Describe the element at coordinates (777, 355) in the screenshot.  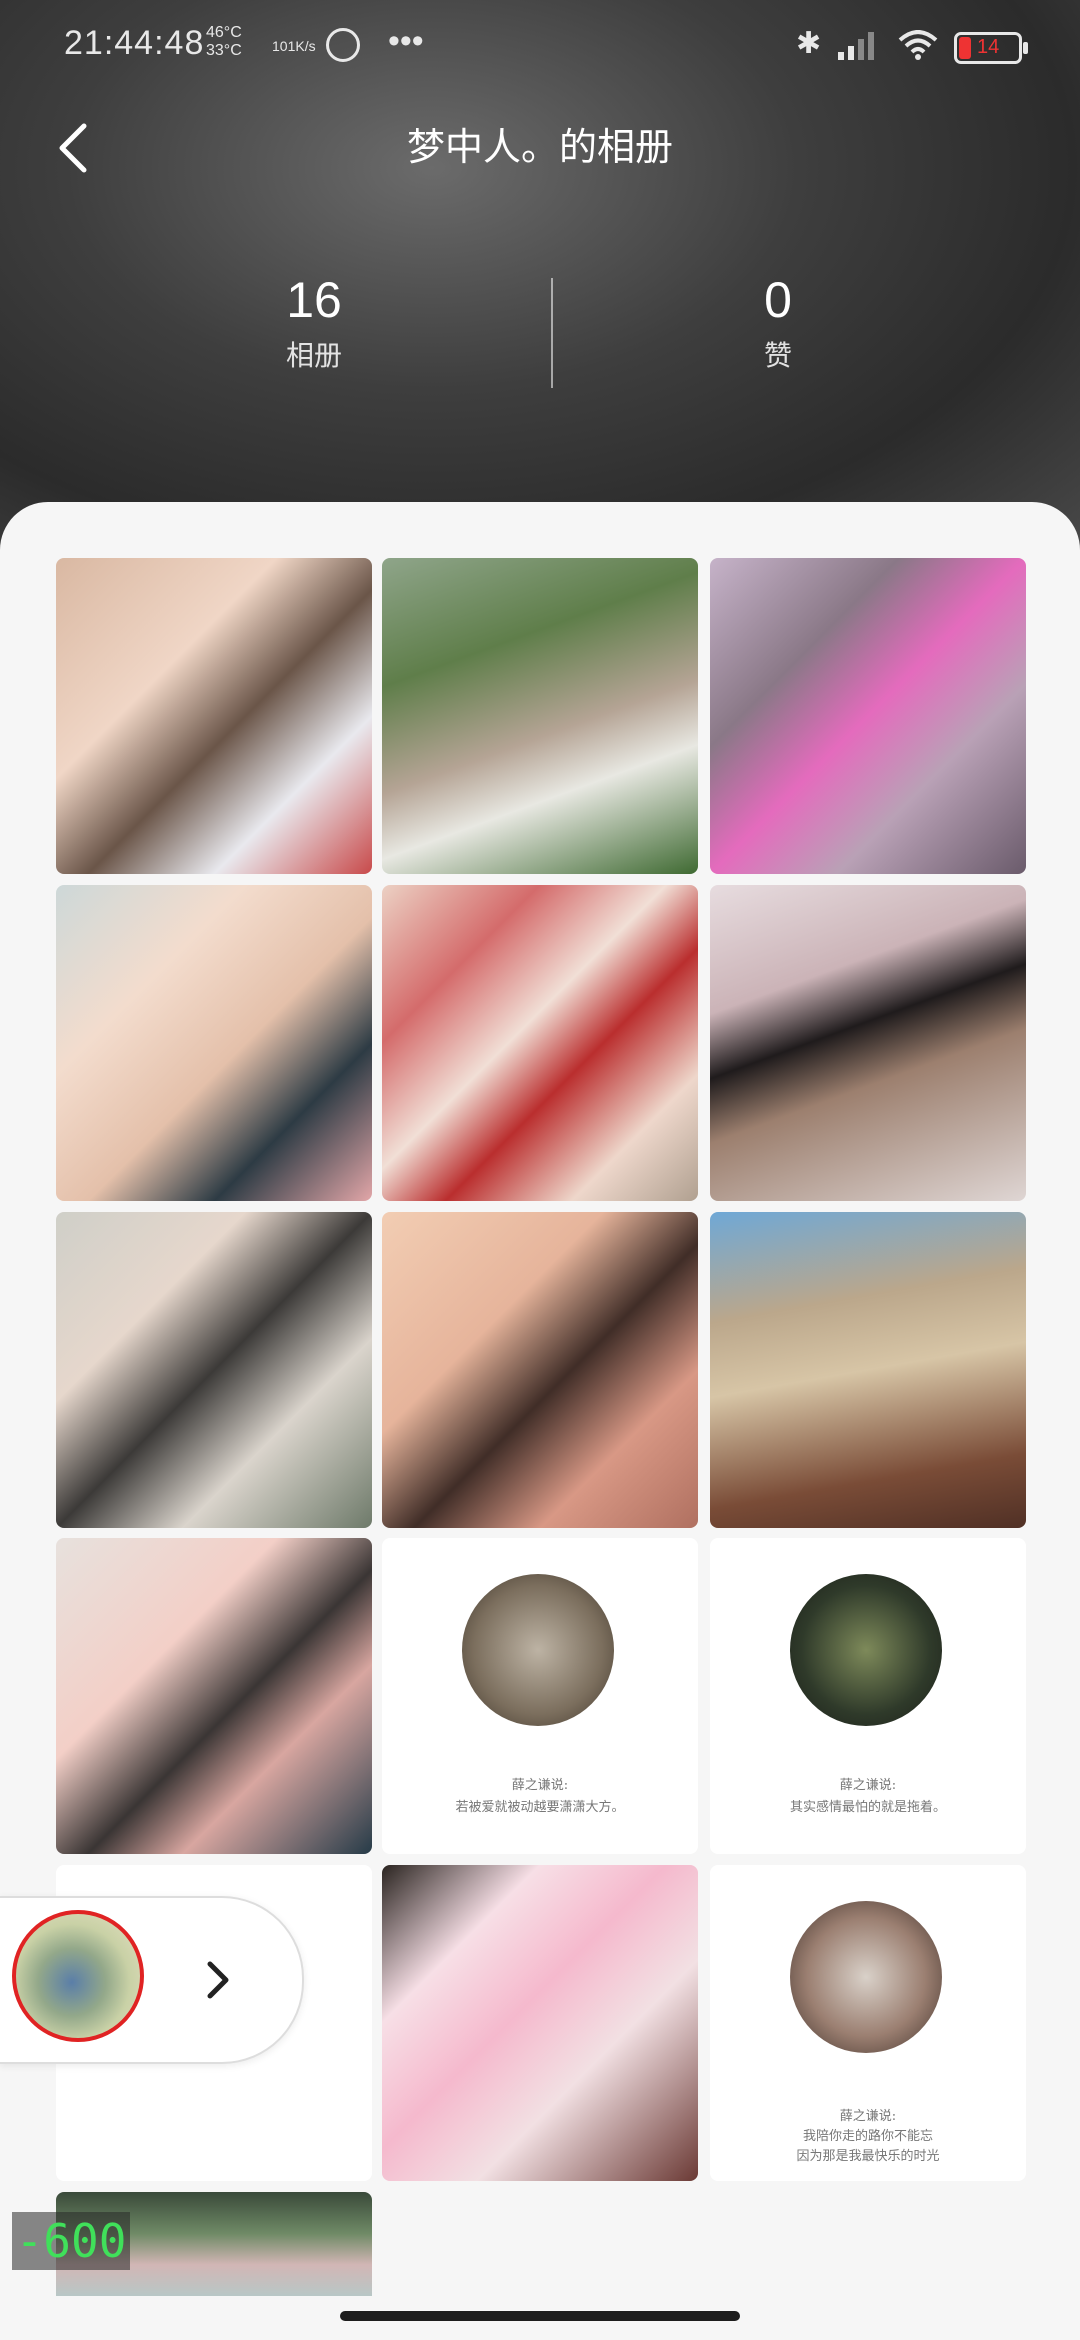
I see `likes-label: 赞` at that location.